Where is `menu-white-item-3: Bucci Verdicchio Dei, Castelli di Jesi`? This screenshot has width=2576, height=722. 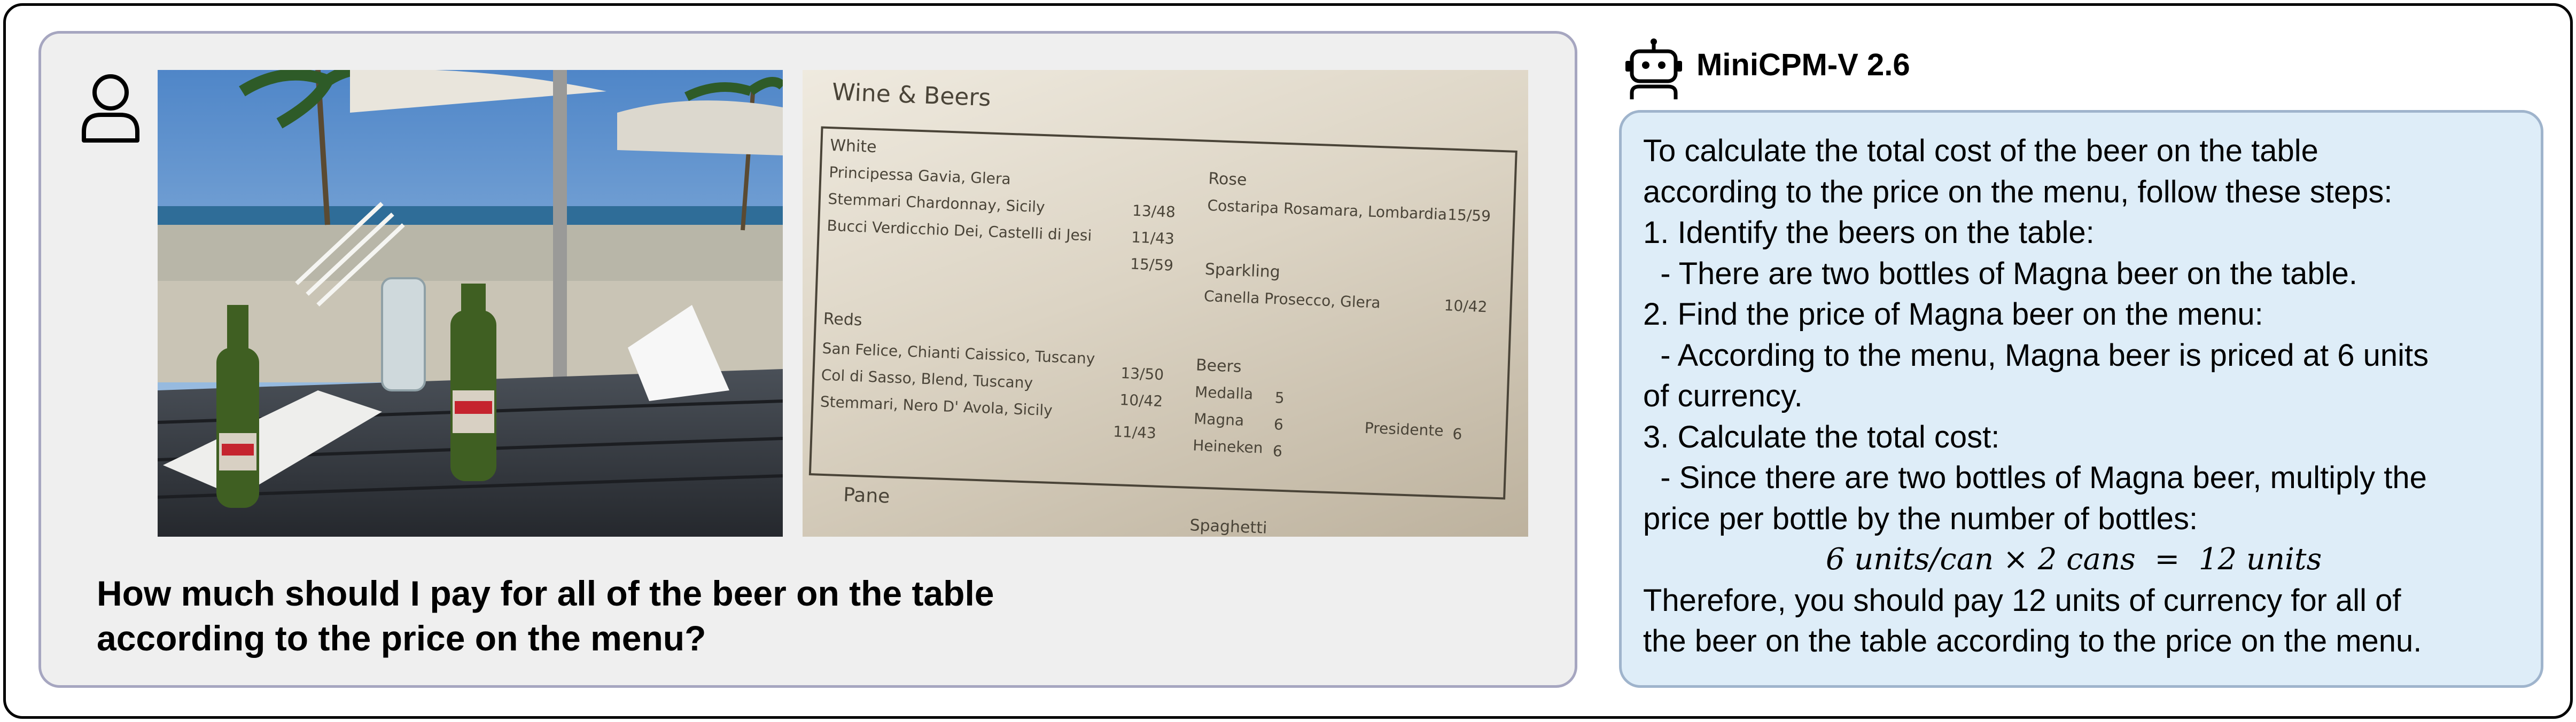 menu-white-item-3: Bucci Verdicchio Dei, Castelli di Jesi is located at coordinates (959, 231).